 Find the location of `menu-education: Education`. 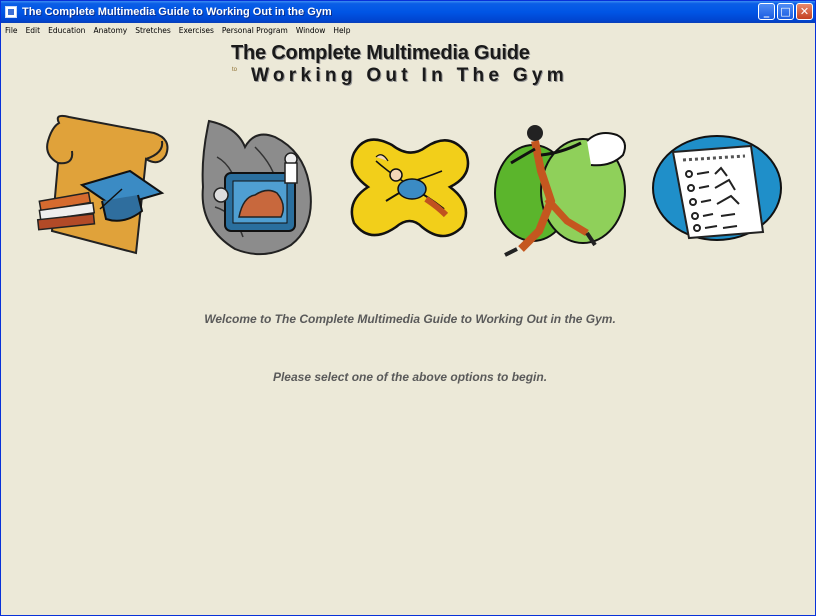

menu-education: Education is located at coordinates (66, 30).